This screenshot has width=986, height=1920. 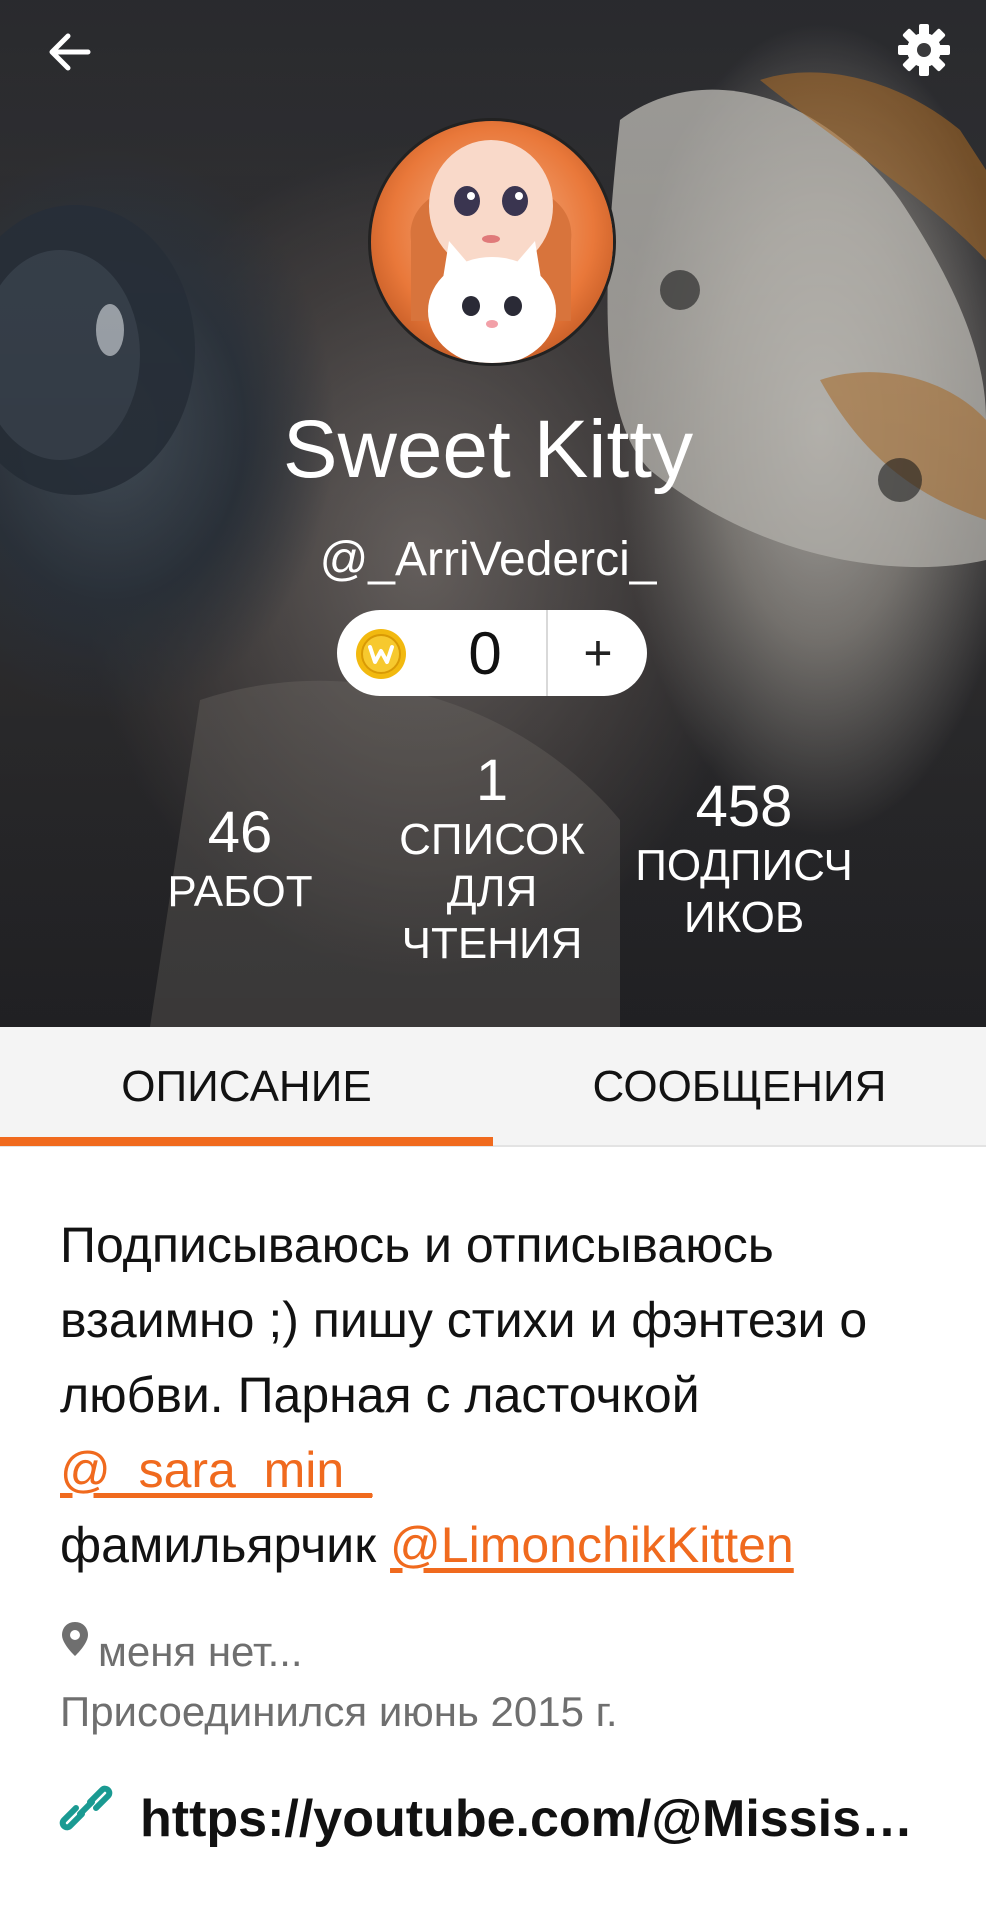 I want to click on coin-count: 0, so click(x=485, y=653).